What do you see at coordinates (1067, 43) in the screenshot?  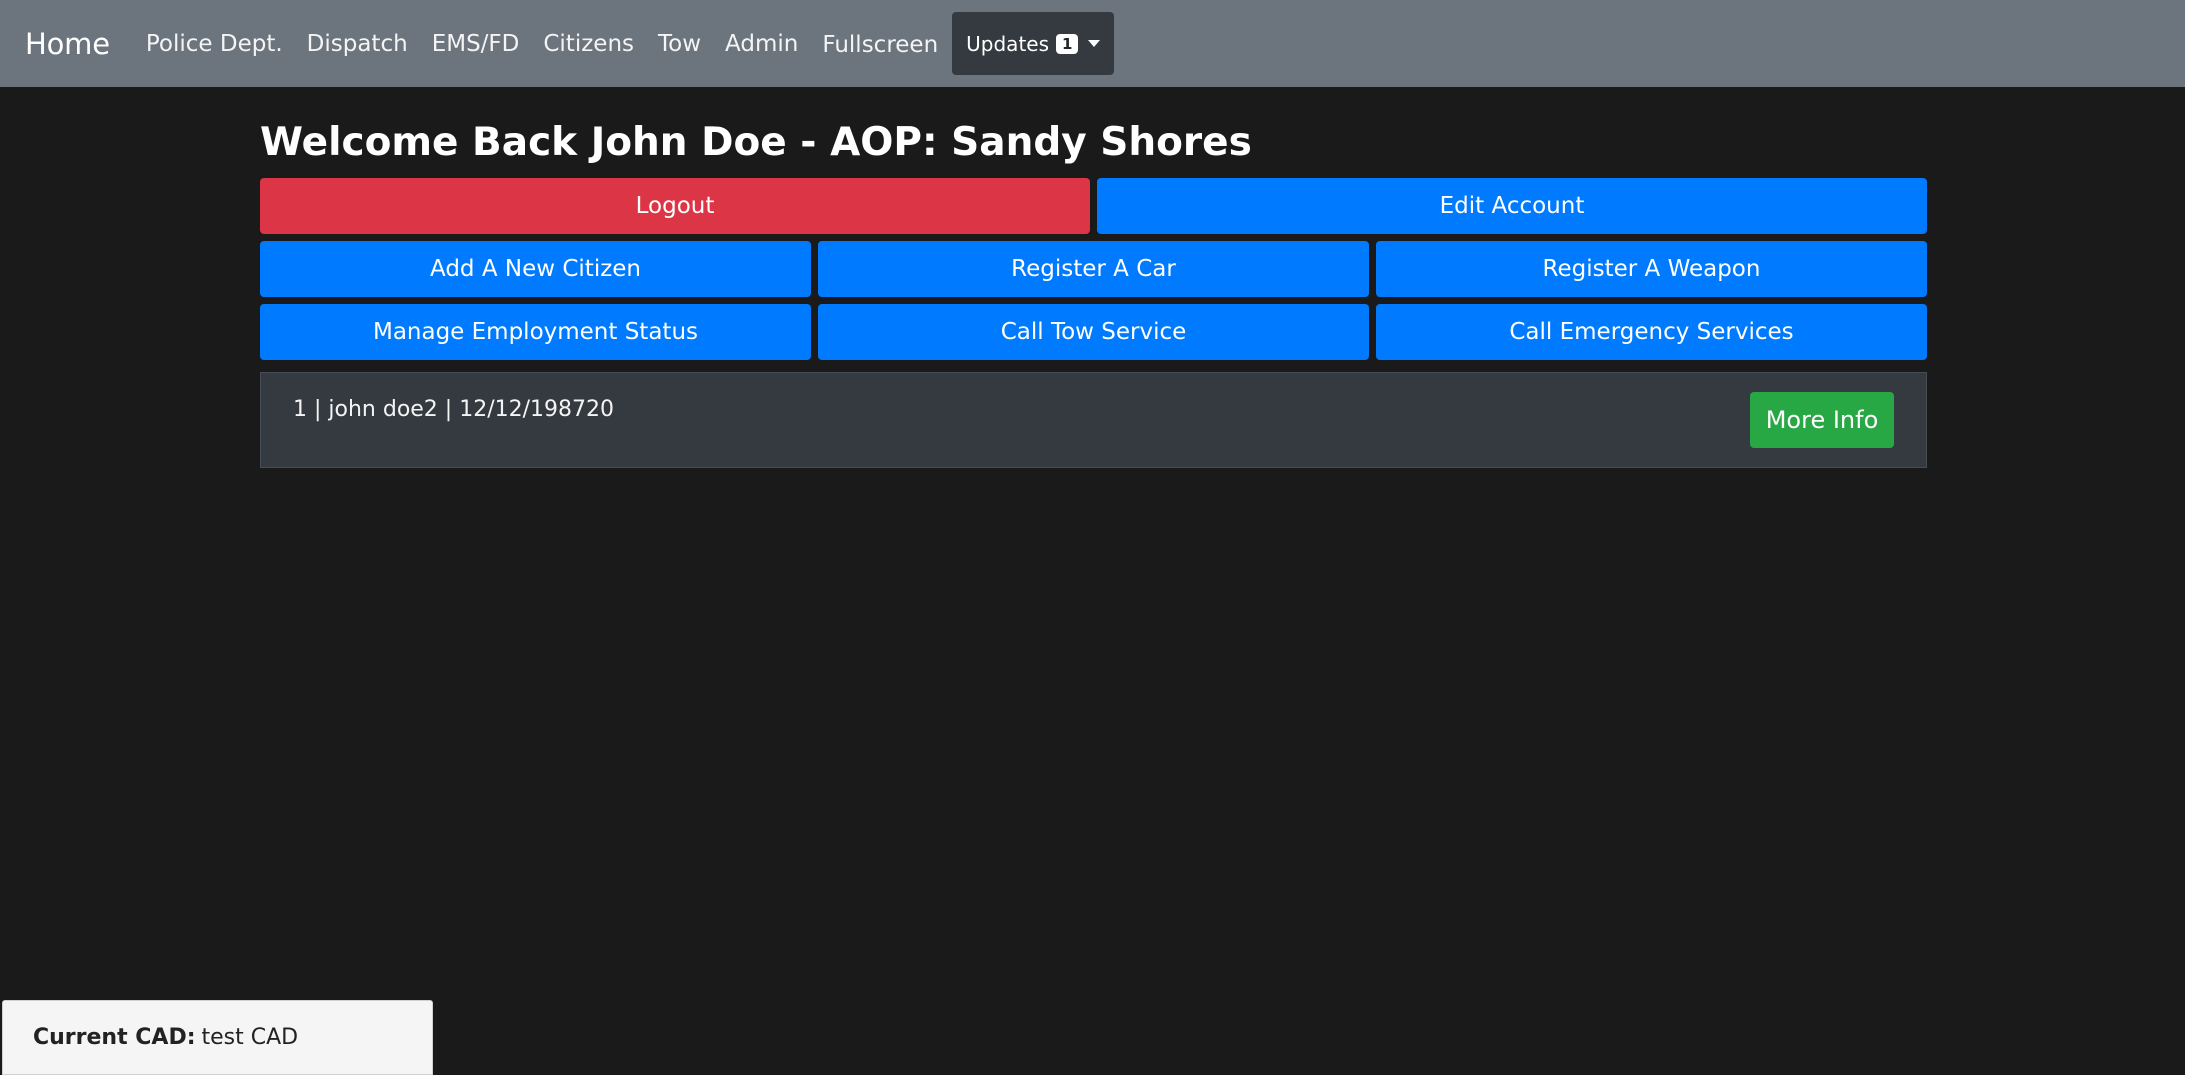 I see `updates-count-badge: 1` at bounding box center [1067, 43].